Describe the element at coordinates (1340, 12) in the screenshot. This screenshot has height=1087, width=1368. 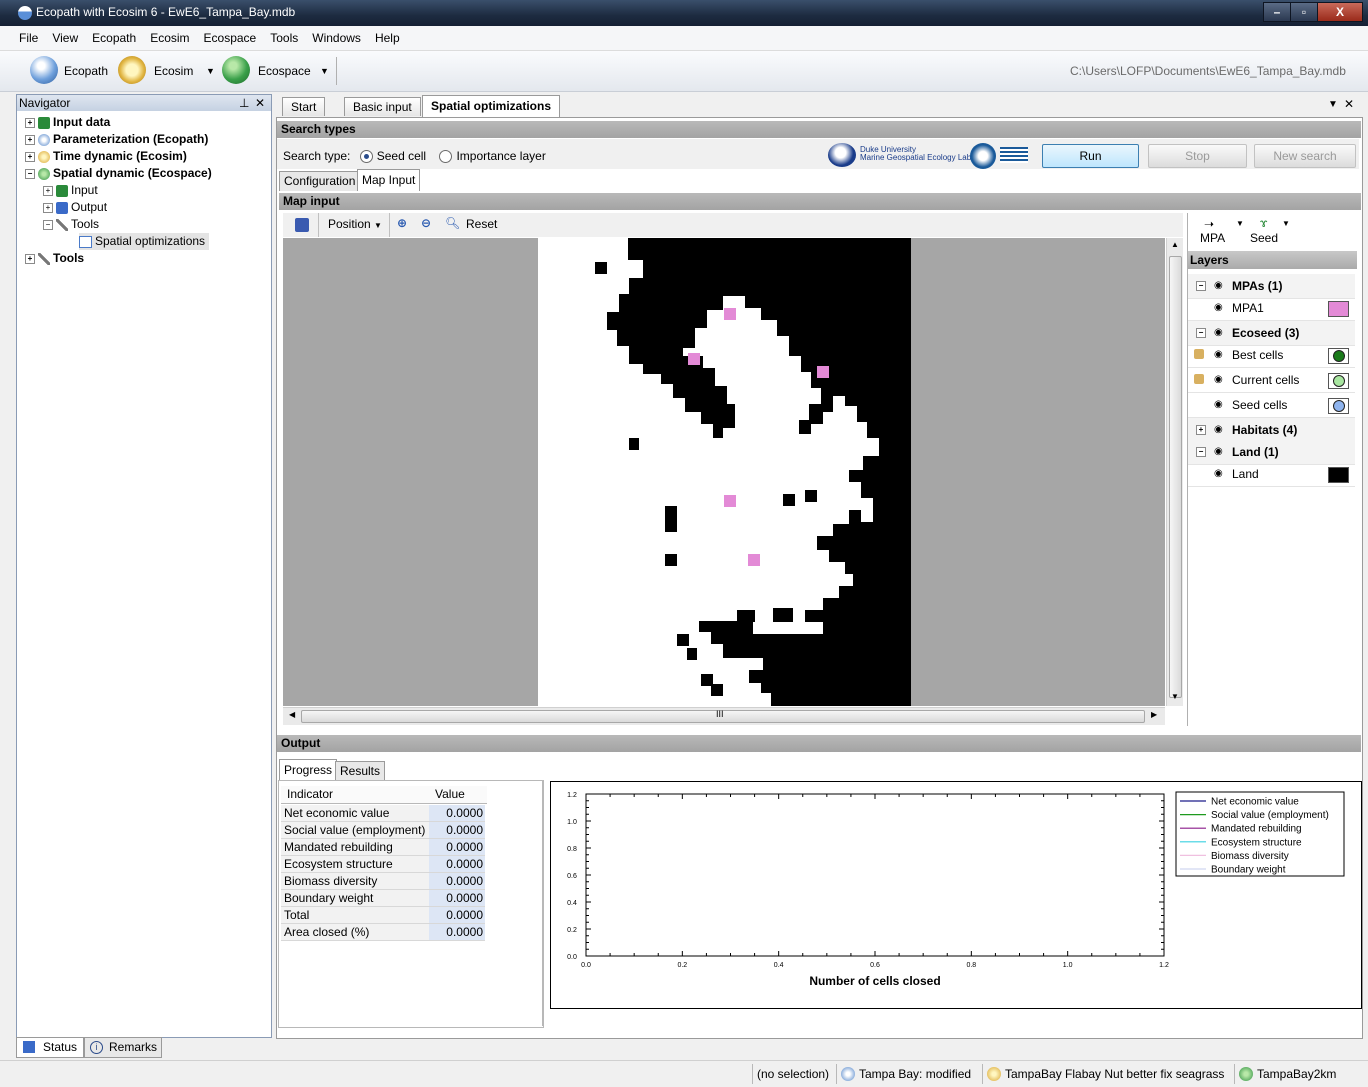
I see `close-button: X` at that location.